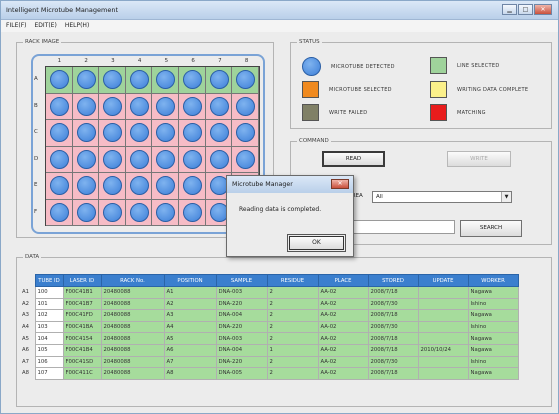  What do you see at coordinates (190, 280) in the screenshot?
I see `column-header: POSITION` at bounding box center [190, 280].